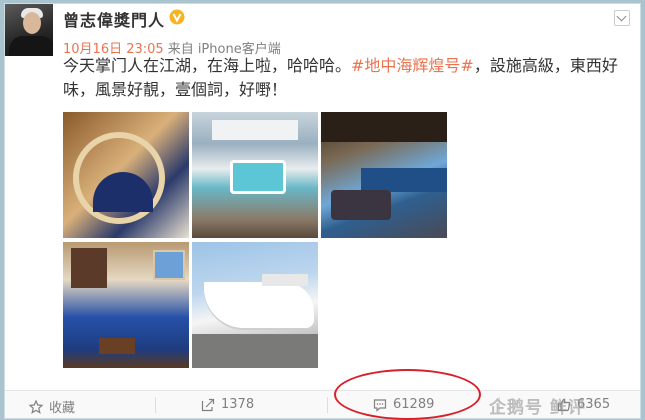  What do you see at coordinates (36, 406) in the screenshot?
I see `star-icon` at bounding box center [36, 406].